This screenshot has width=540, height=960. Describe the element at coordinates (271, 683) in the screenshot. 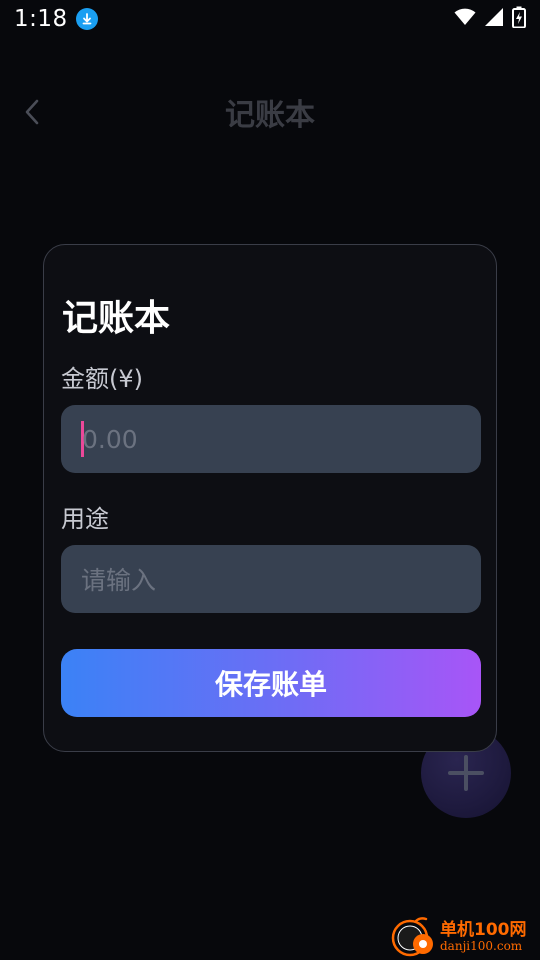

I see `save-bill-button: 保存账单` at that location.